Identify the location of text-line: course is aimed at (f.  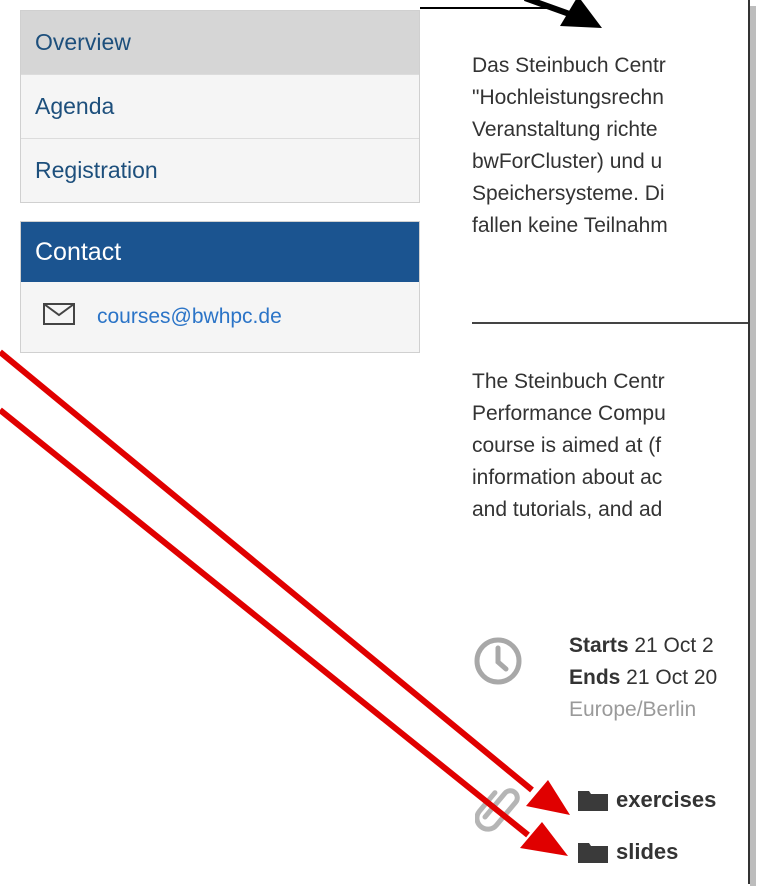
(567, 445).